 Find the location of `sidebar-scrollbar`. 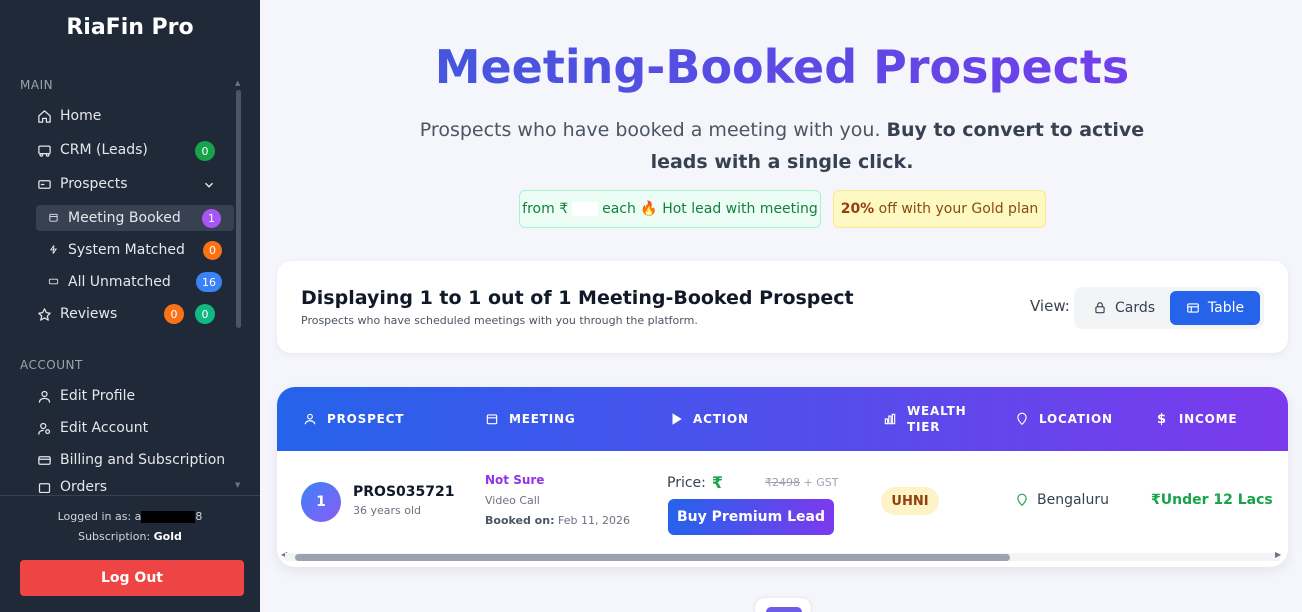

sidebar-scrollbar is located at coordinates (238, 209).